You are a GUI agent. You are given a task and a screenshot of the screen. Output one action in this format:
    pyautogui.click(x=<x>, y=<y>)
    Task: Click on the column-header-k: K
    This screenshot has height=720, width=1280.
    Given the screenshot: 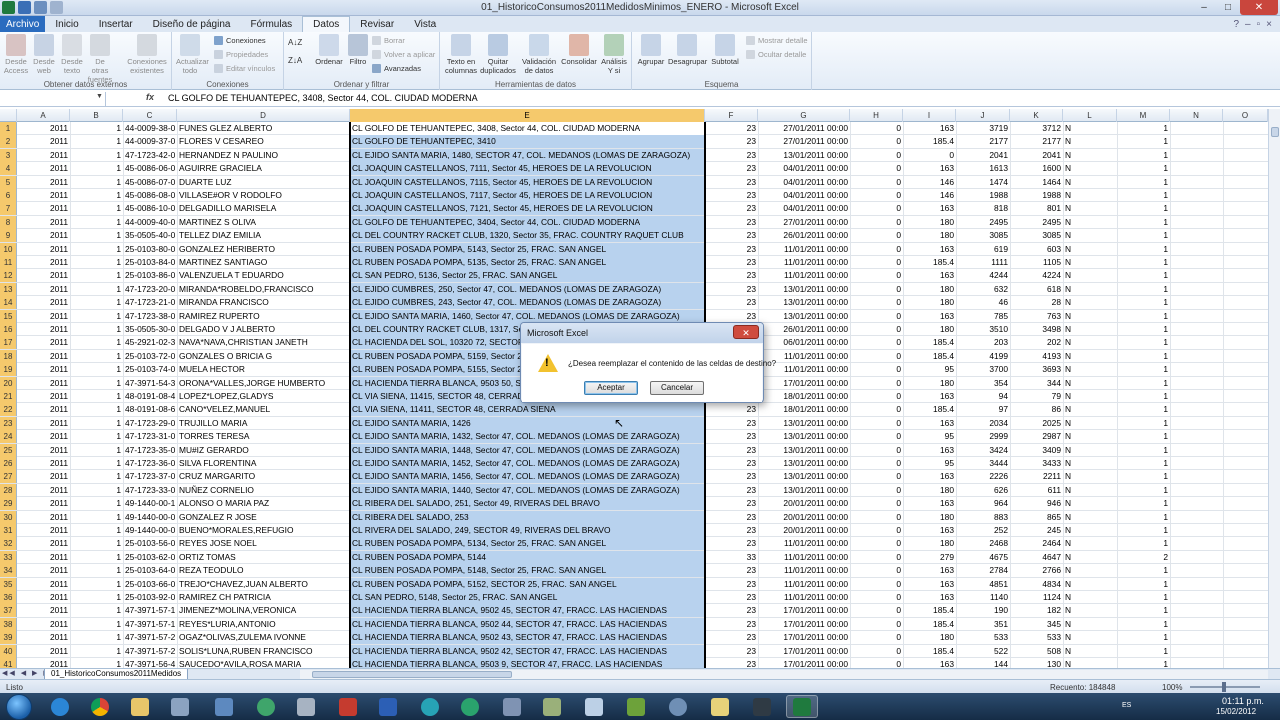 What is the action you would take?
    pyautogui.click(x=1036, y=115)
    